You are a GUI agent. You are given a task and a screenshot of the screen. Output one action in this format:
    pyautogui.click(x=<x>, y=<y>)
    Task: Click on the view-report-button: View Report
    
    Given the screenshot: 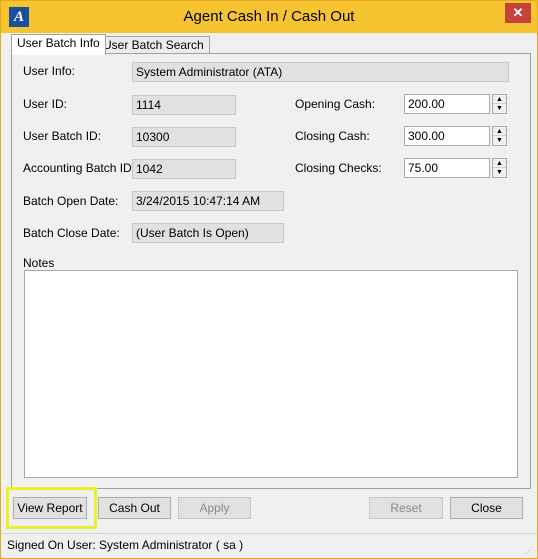 What is the action you would take?
    pyautogui.click(x=50, y=508)
    